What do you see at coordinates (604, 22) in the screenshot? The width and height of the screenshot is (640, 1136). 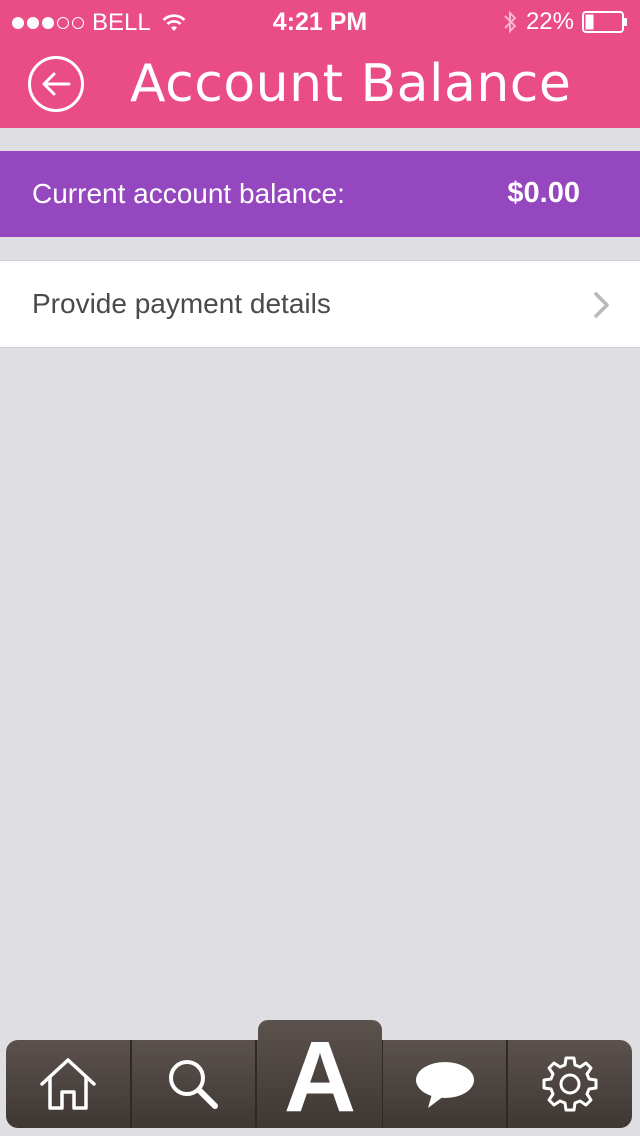 I see `battery-icon` at bounding box center [604, 22].